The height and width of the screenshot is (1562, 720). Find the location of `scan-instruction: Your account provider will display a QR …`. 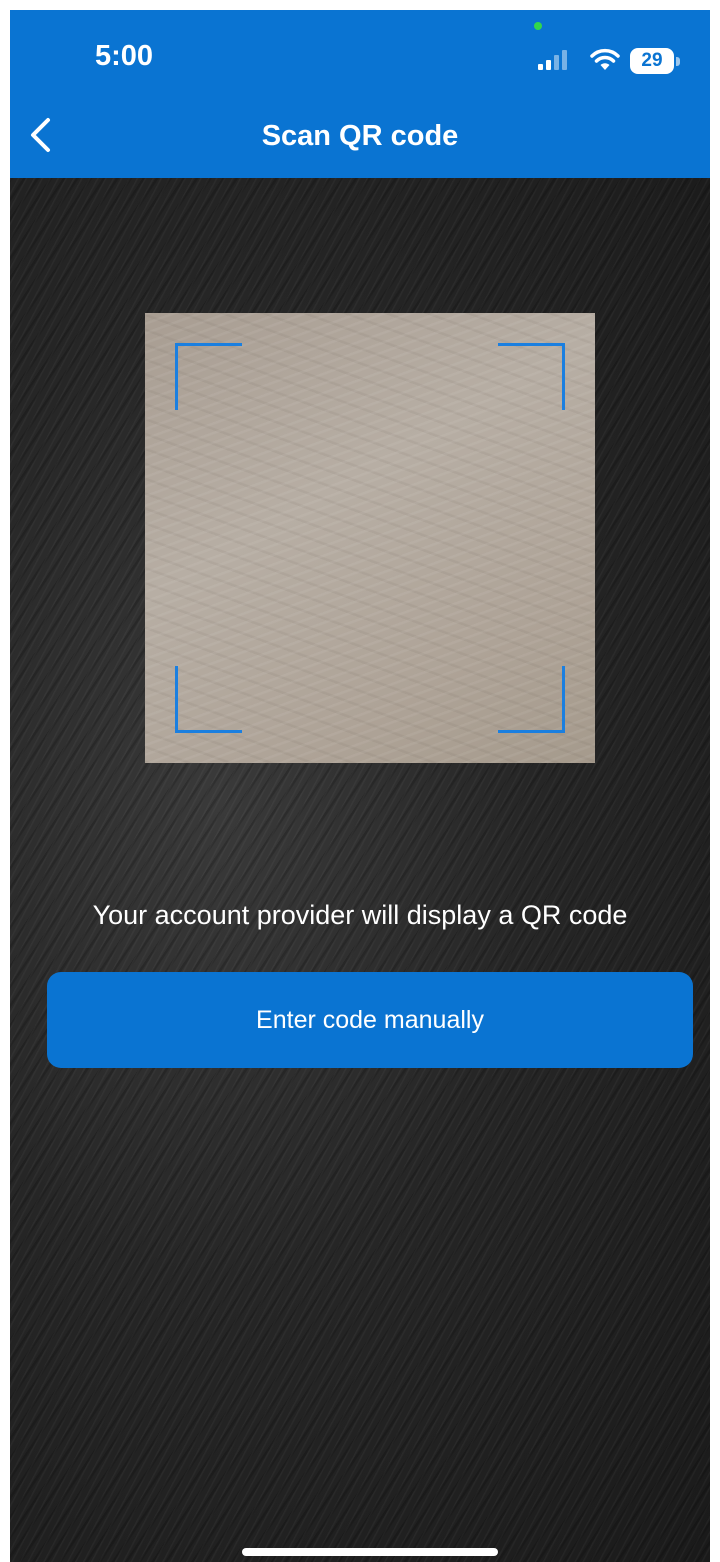

scan-instruction: Your account provider will display a QR … is located at coordinates (360, 915).